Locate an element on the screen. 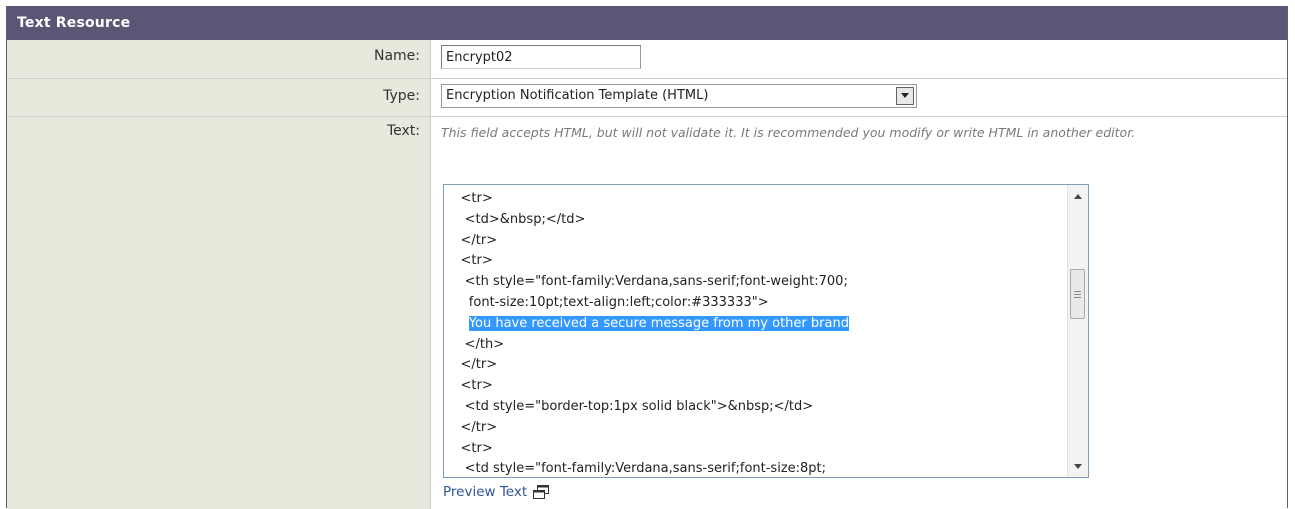 The height and width of the screenshot is (509, 1295). type-value-cell: Encryption Notification Template (HTML) is located at coordinates (859, 97).